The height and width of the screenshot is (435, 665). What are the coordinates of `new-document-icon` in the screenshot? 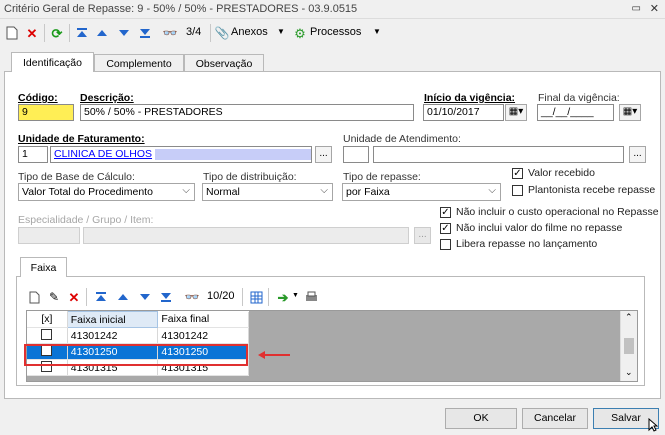 It's located at (12, 33).